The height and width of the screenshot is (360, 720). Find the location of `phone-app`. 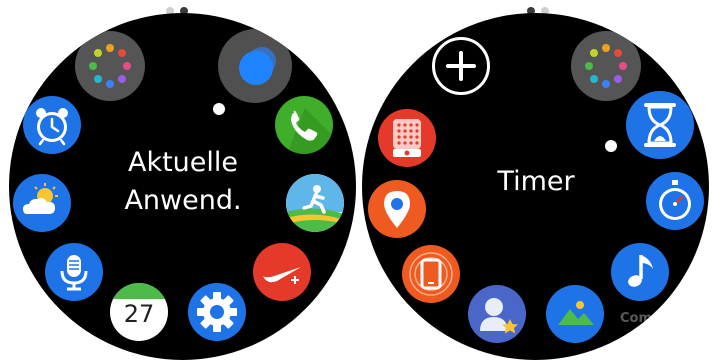

phone-app is located at coordinates (304, 125).